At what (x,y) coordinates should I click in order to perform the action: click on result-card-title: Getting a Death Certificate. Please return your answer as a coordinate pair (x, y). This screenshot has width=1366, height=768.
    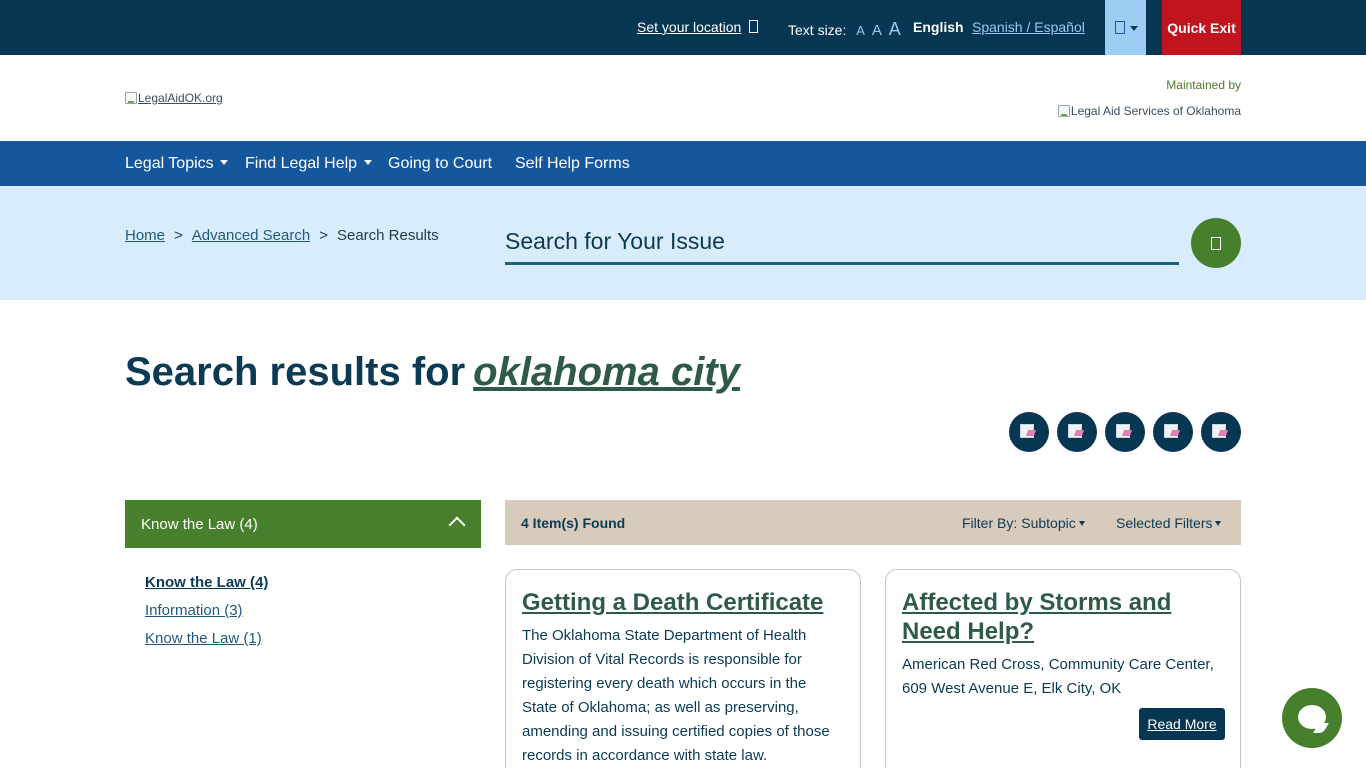
    Looking at the image, I should click on (682, 602).